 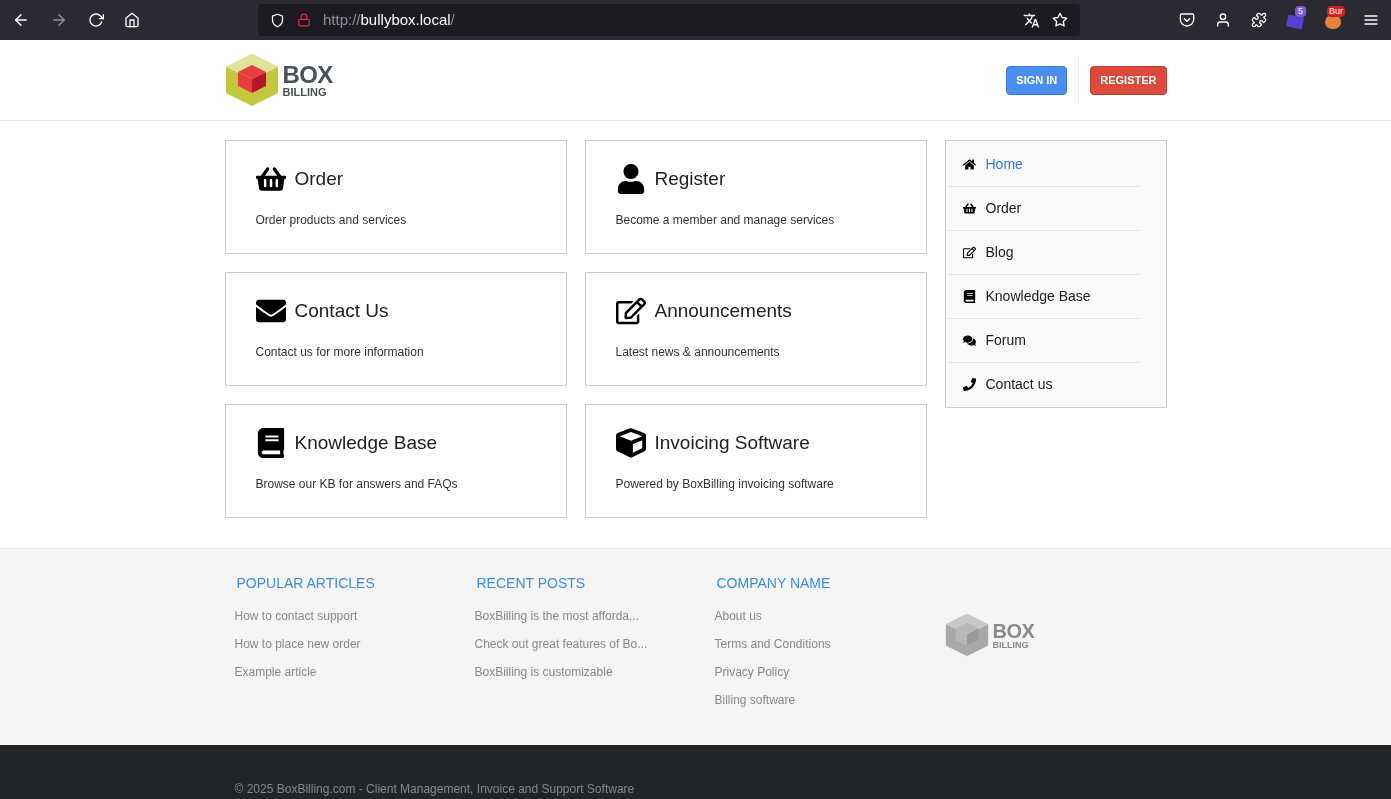 I want to click on footer-link: How to place new order, so click(x=349, y=644).